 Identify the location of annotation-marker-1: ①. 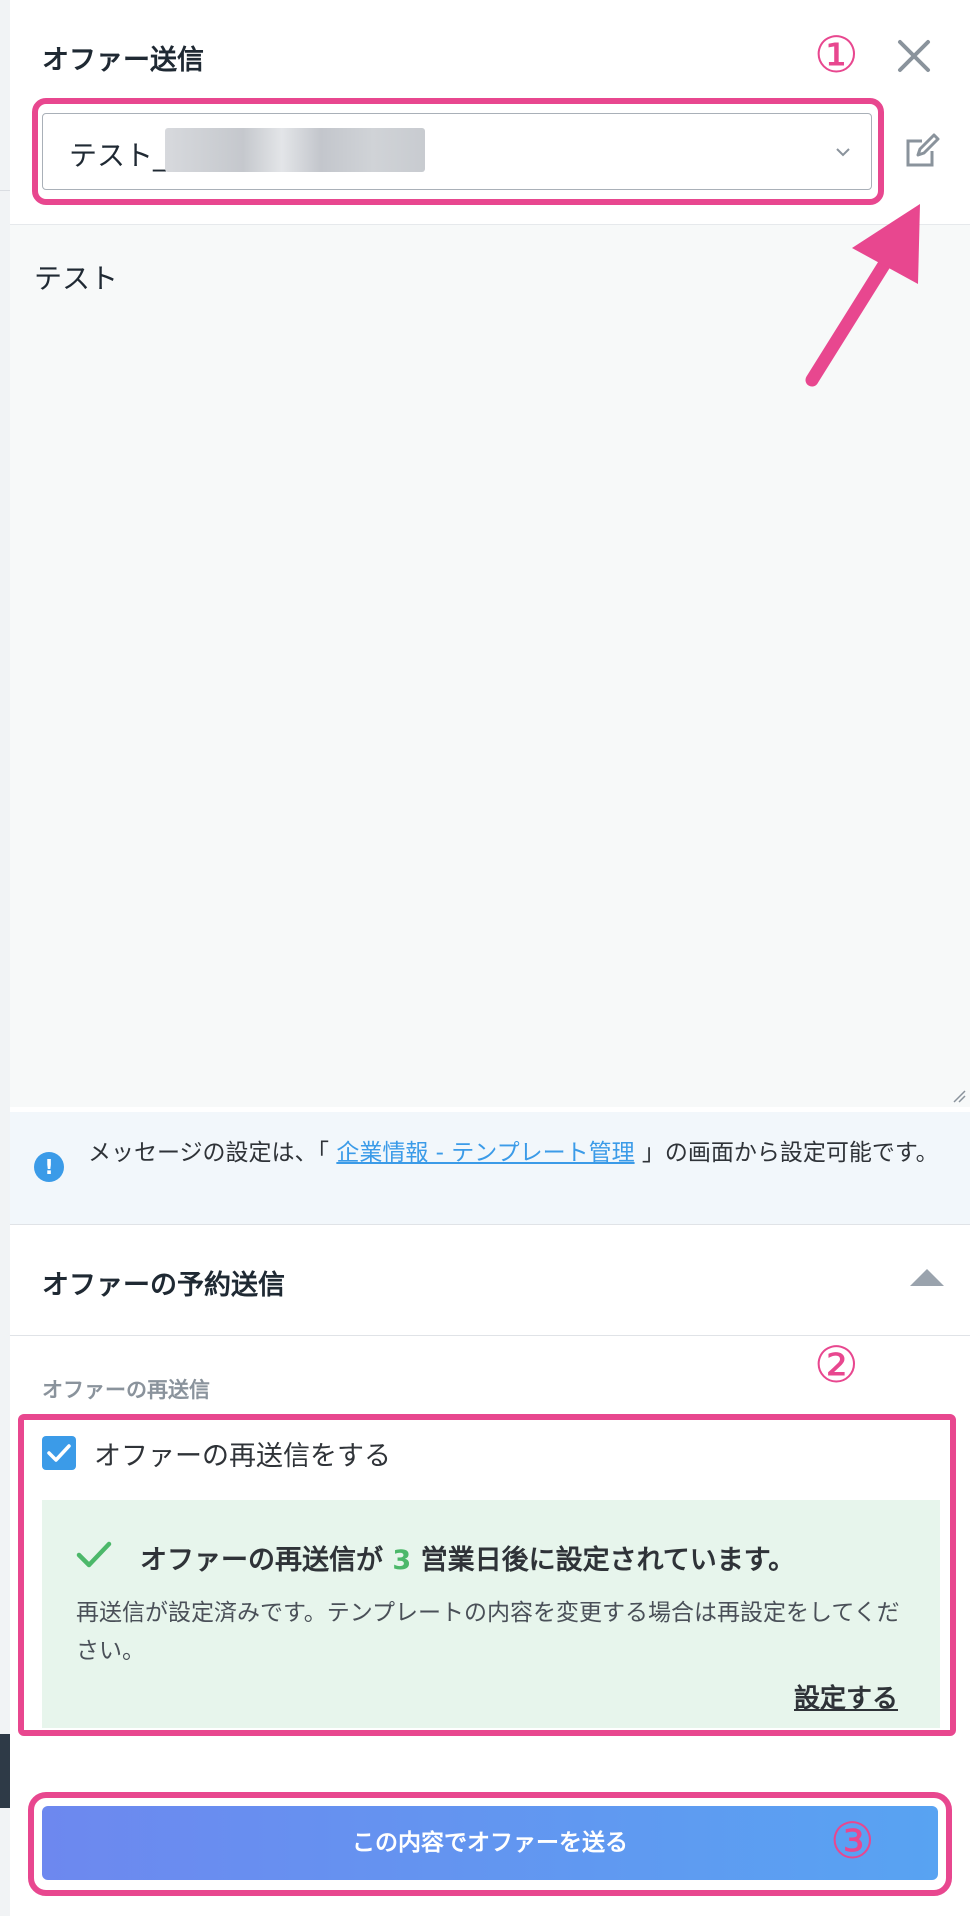
(836, 55).